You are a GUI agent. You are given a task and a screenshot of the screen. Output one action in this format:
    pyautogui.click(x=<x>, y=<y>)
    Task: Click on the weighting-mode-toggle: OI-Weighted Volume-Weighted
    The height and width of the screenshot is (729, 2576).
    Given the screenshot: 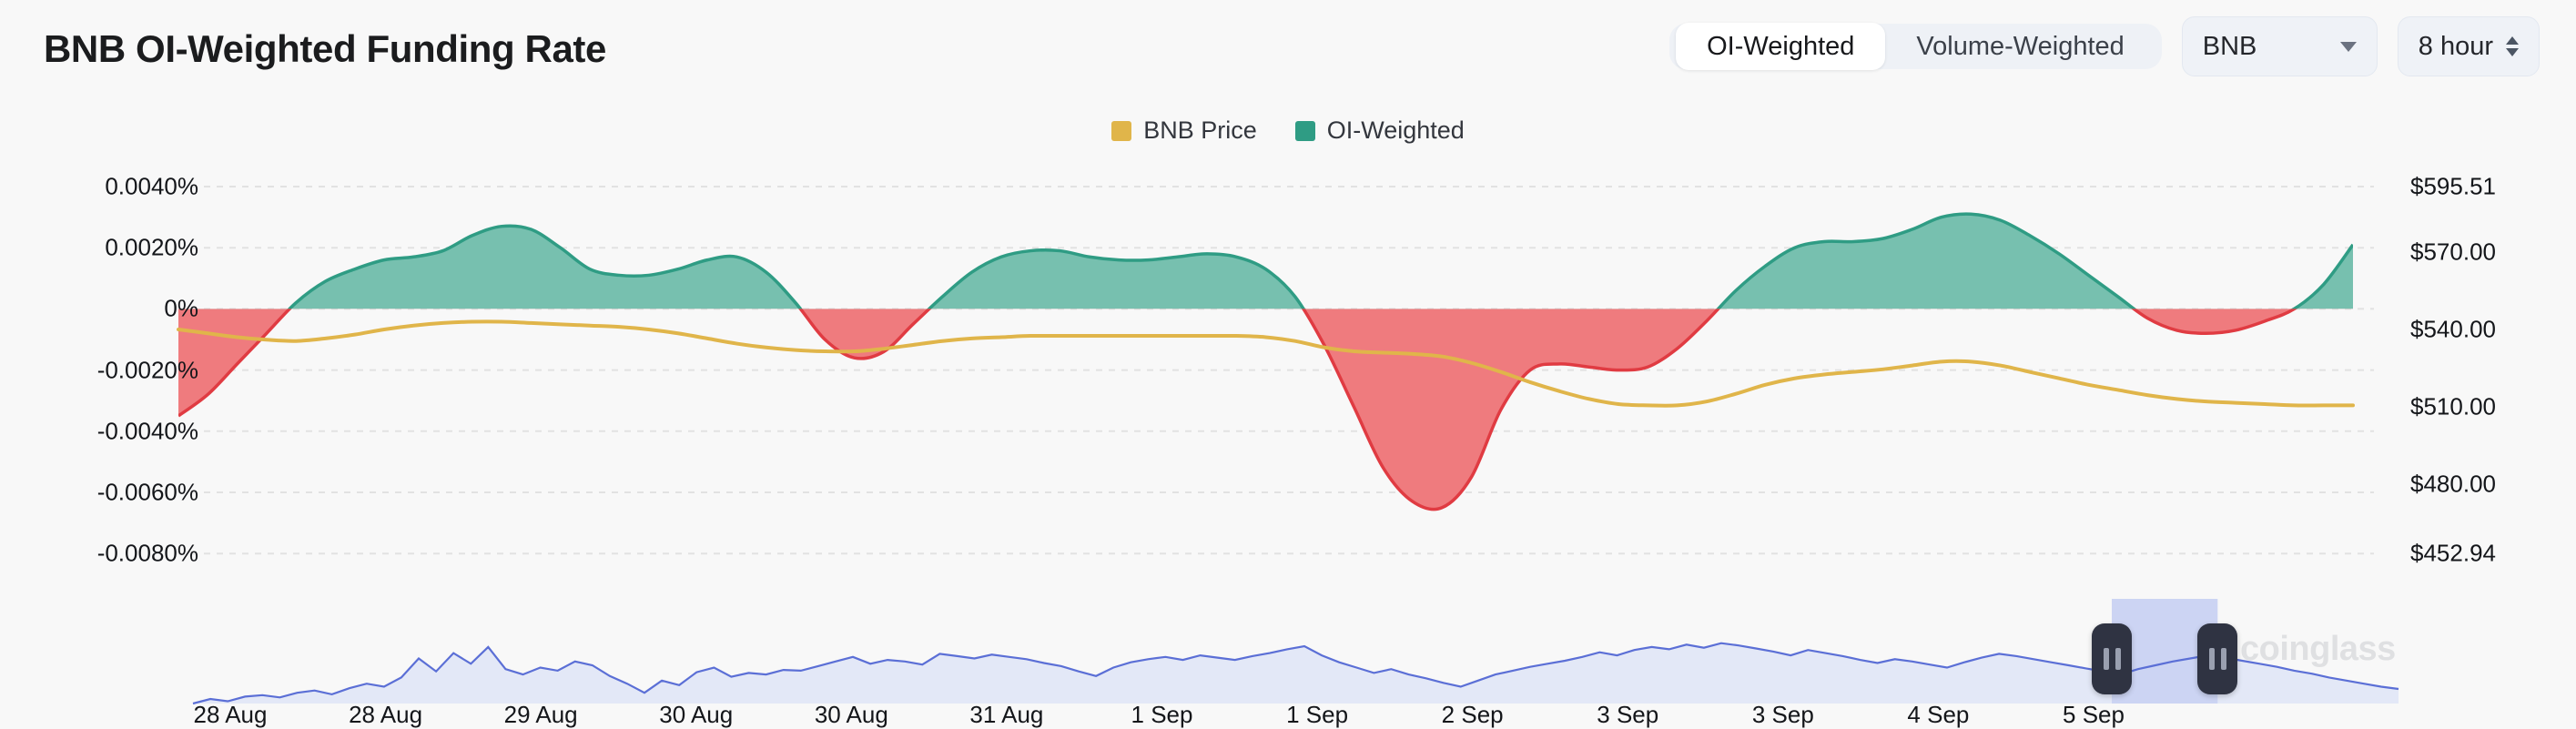 What is the action you would take?
    pyautogui.click(x=1915, y=46)
    